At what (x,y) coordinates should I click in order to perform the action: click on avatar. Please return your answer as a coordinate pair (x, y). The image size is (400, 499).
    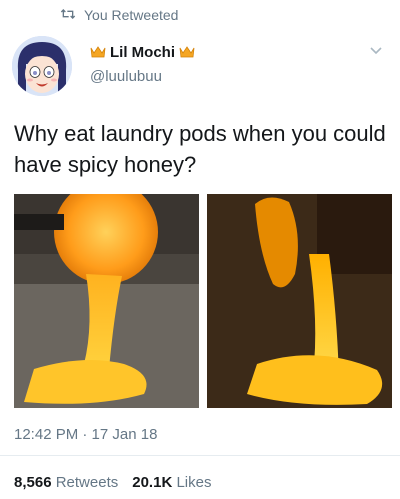
    Looking at the image, I should click on (42, 66).